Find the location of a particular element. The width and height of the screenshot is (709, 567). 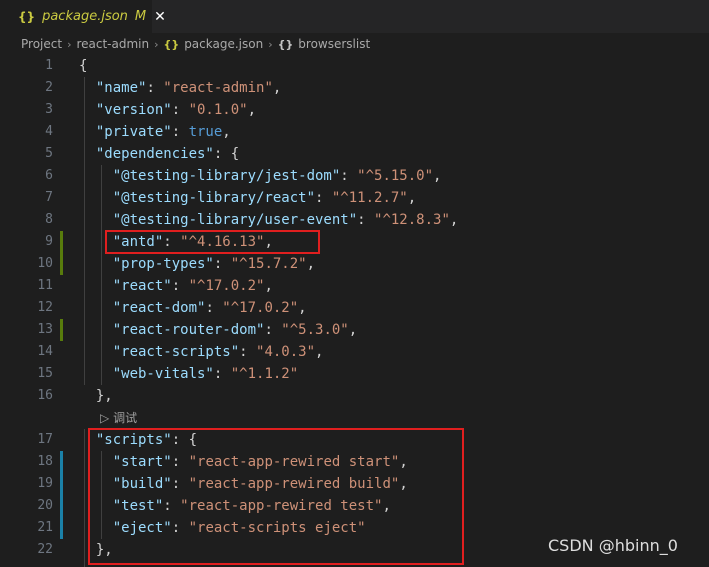

debug-code-lens: ▷ 调试 is located at coordinates (118, 418).